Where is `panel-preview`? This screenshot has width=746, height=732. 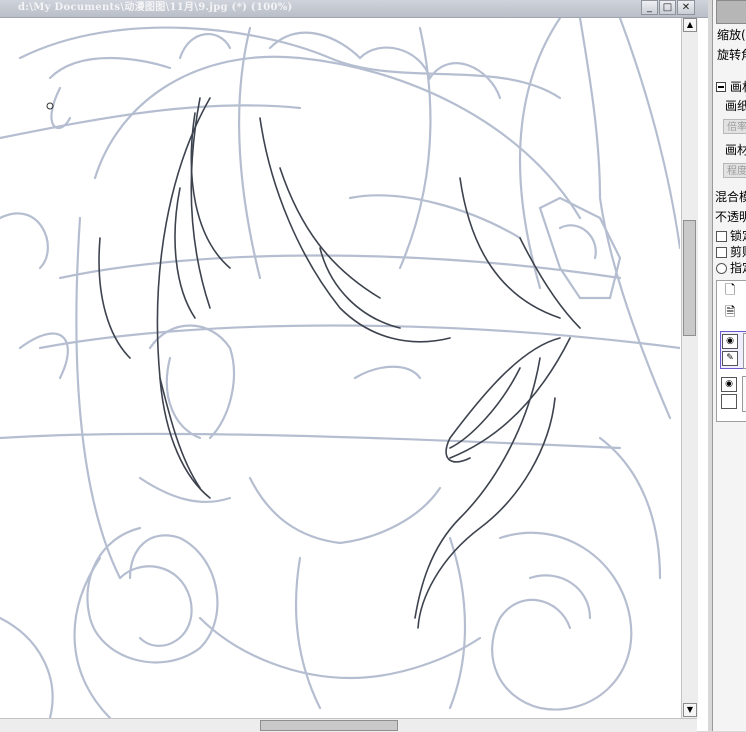
panel-preview is located at coordinates (731, 12).